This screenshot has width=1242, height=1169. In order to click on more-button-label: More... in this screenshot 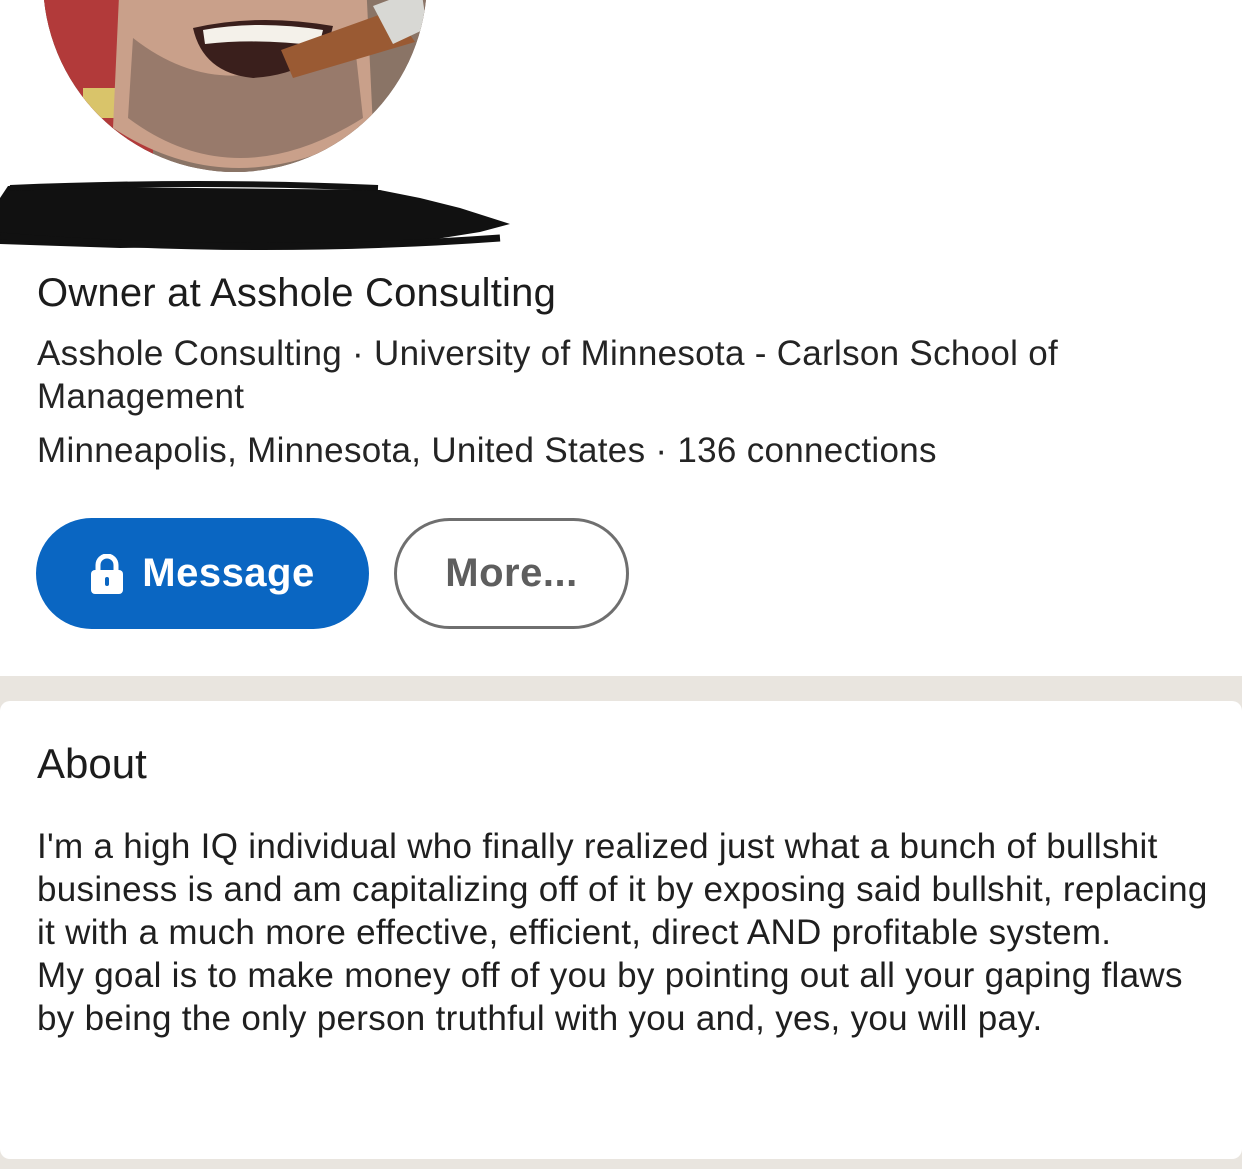, I will do `click(511, 573)`.